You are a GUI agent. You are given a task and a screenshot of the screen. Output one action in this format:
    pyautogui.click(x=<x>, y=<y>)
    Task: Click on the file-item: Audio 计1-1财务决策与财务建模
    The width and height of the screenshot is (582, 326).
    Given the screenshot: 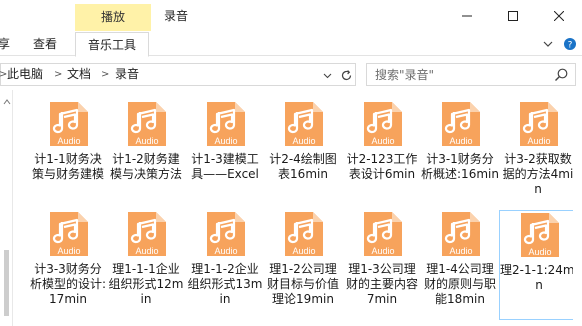 What is the action you would take?
    pyautogui.click(x=68, y=155)
    